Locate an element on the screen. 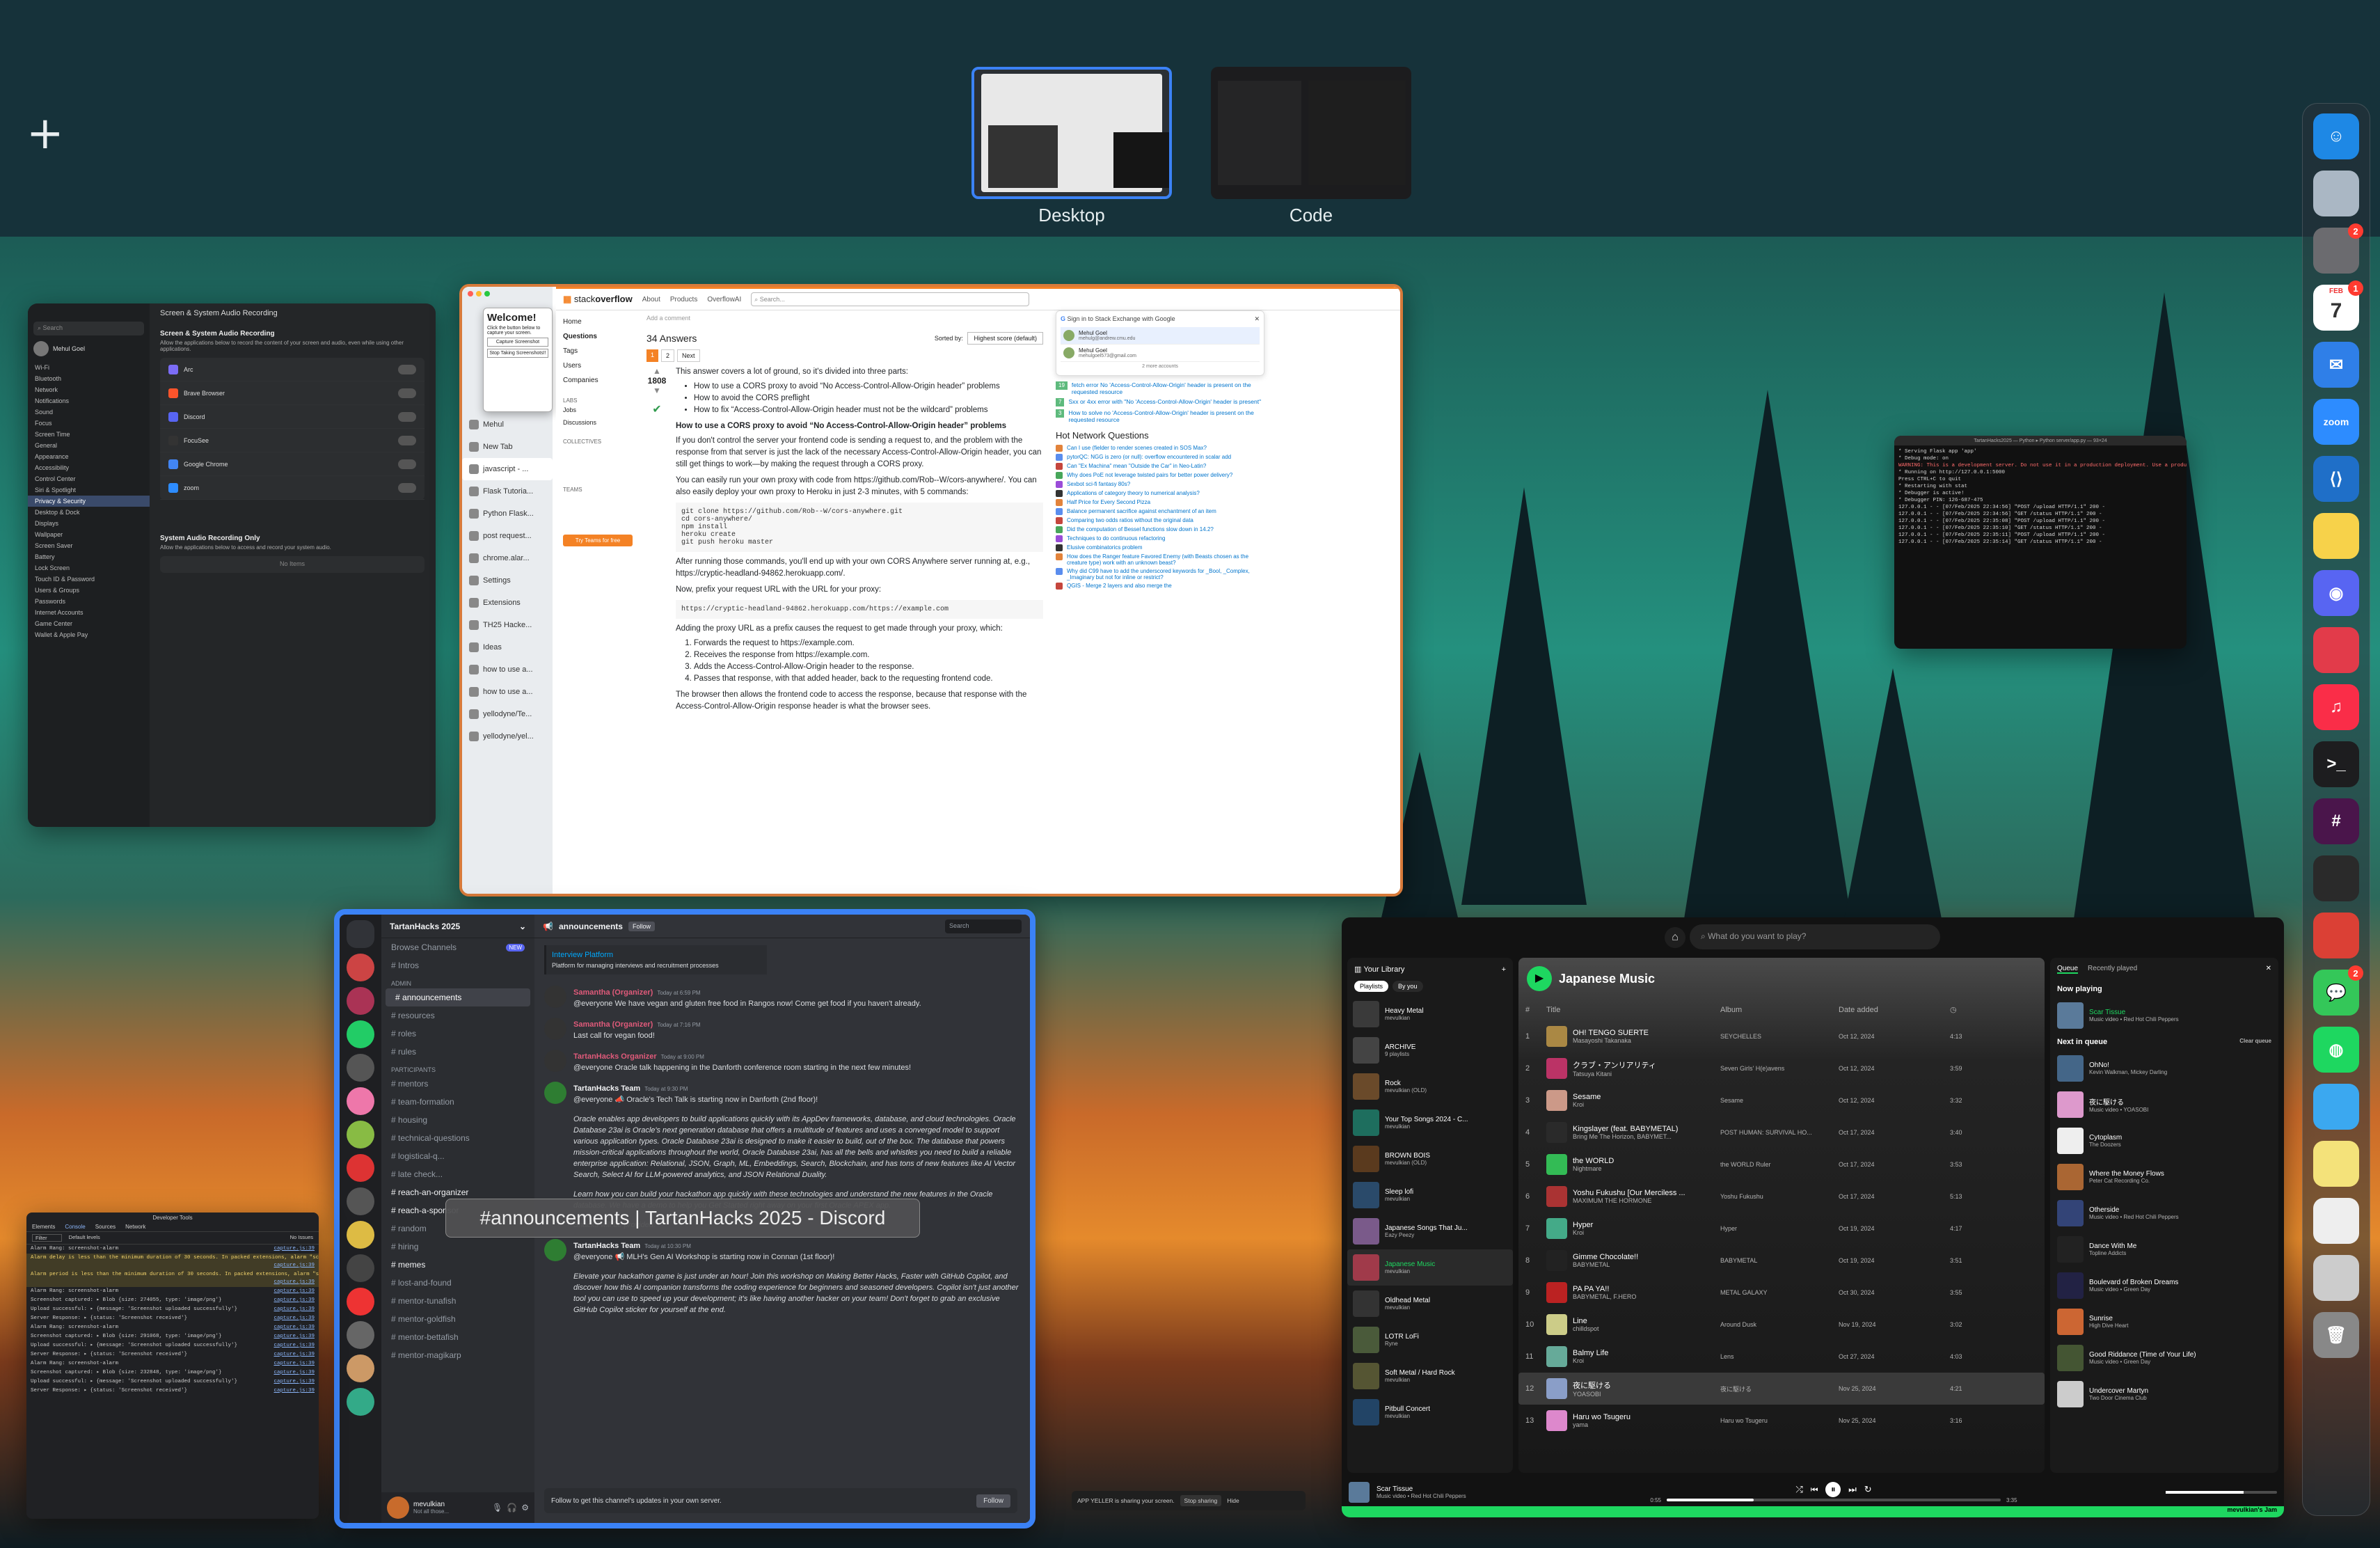 This screenshot has height=1548, width=2380. try-teams-button: Try Teams for free is located at coordinates (598, 540).